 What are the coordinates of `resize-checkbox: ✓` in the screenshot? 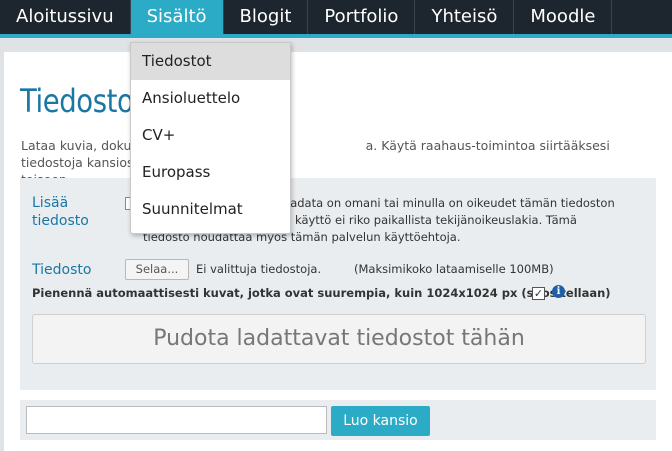 It's located at (538, 293).